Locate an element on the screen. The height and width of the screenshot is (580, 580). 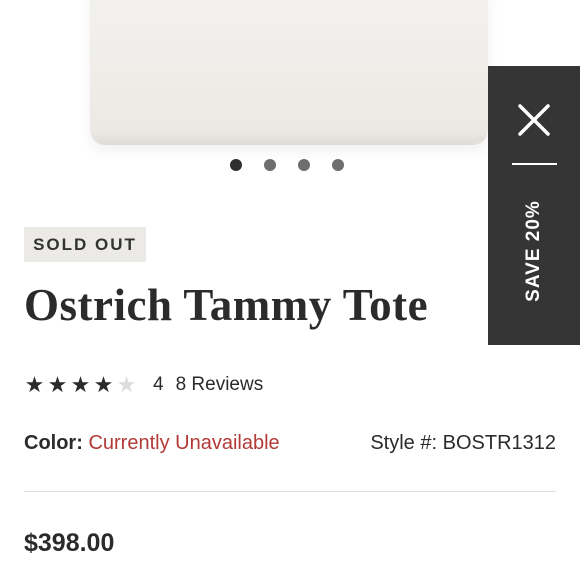
style-label: Style #: is located at coordinates (404, 443).